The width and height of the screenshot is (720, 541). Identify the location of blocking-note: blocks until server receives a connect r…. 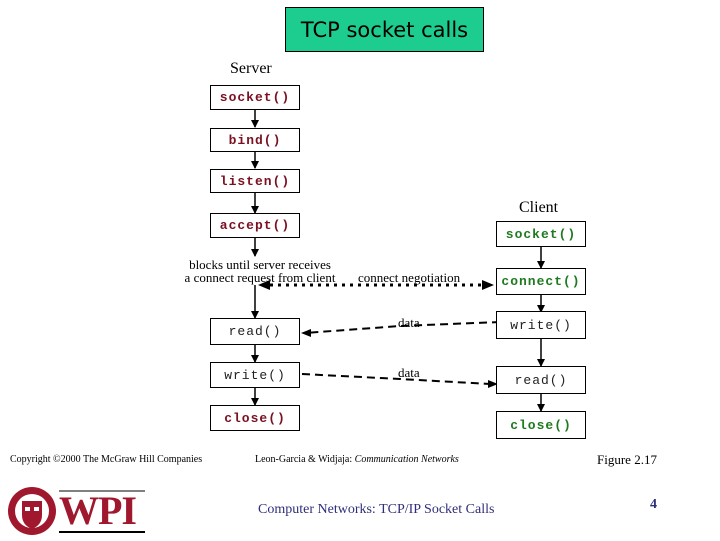
(260, 271).